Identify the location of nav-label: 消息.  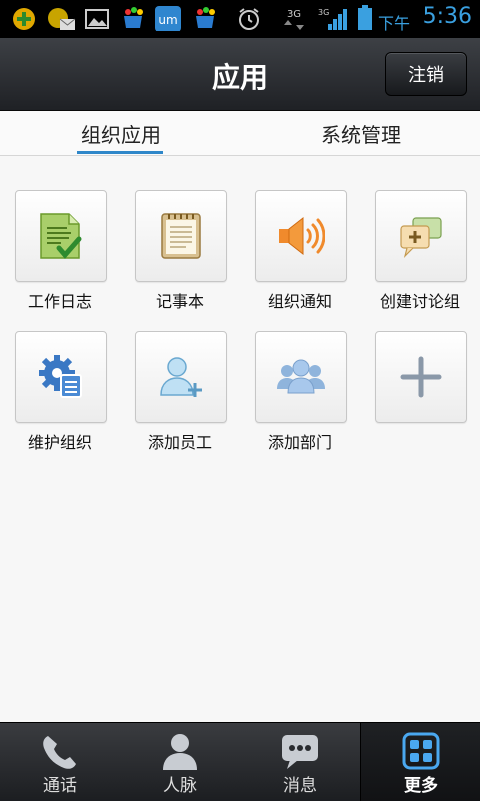
(300, 786).